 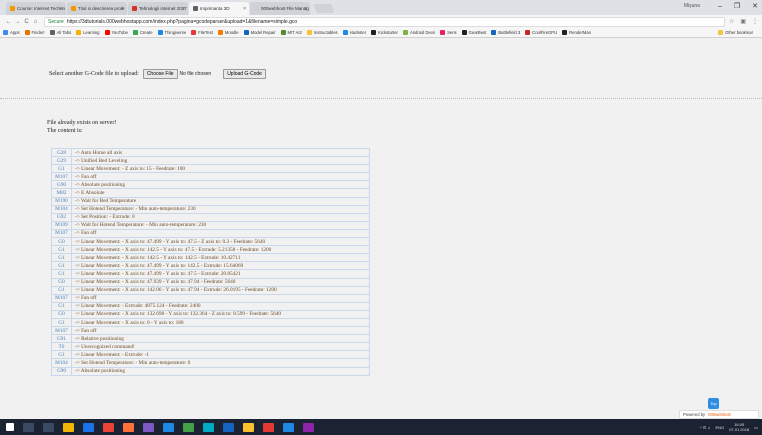 I want to click on bookmark-label: Android Devs, so click(x=422, y=32).